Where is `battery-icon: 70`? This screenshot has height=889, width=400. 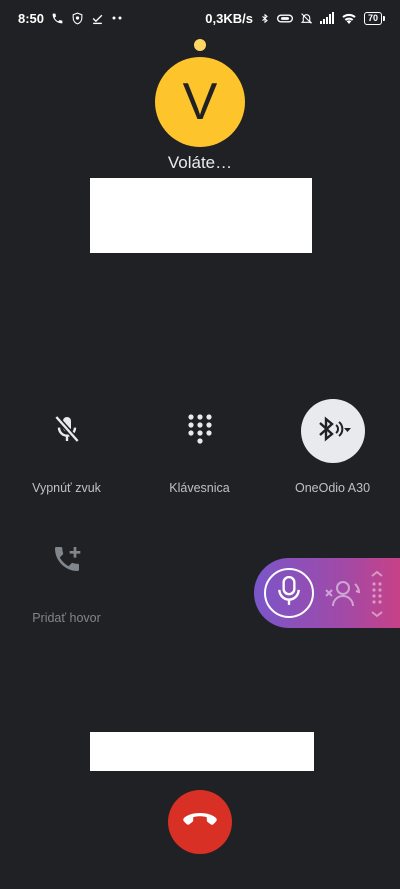 battery-icon: 70 is located at coordinates (374, 18).